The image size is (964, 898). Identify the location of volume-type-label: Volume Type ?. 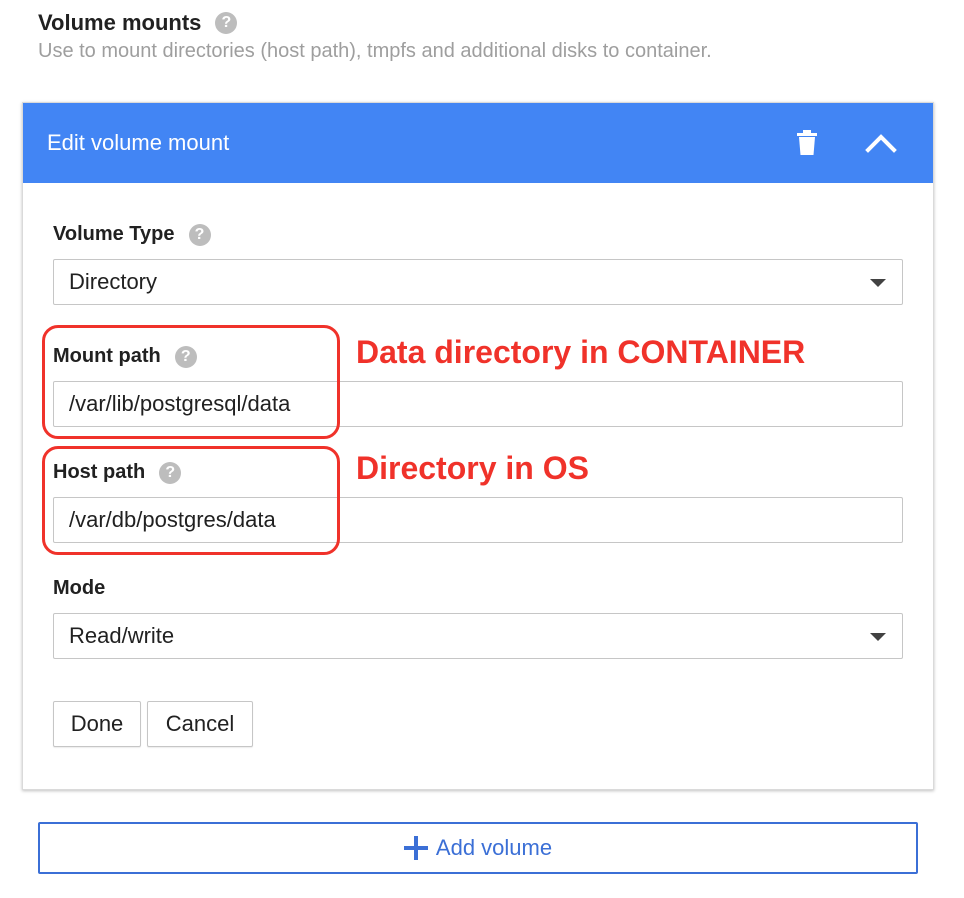
(132, 234).